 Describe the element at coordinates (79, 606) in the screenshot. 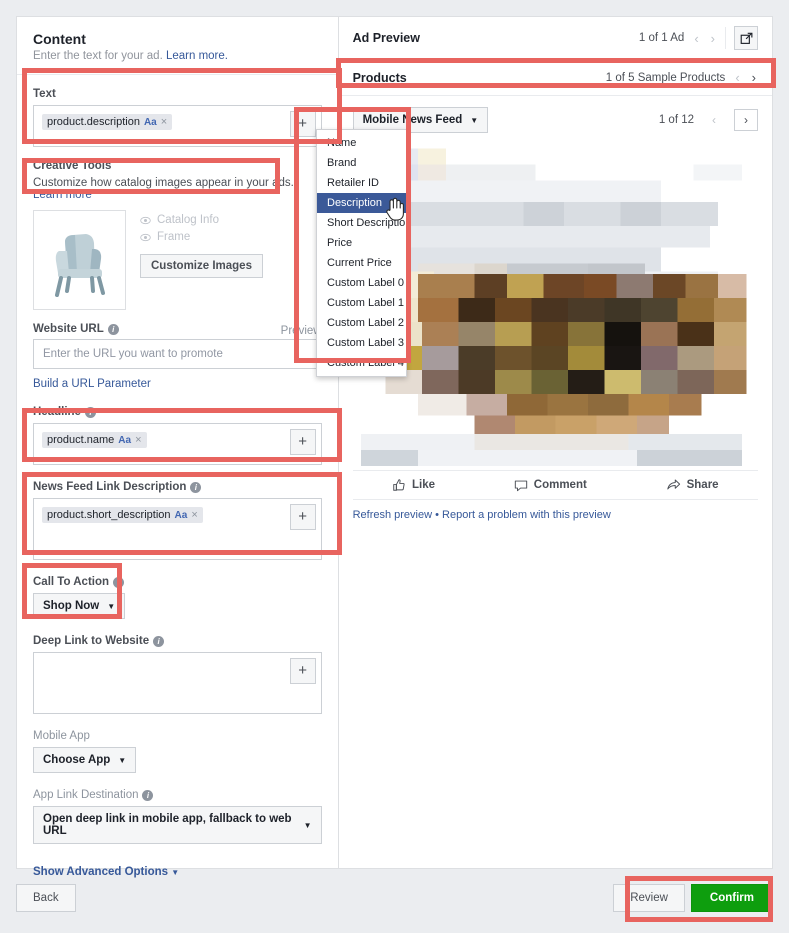

I see `call-to-action-select: Shop Now ▼` at that location.